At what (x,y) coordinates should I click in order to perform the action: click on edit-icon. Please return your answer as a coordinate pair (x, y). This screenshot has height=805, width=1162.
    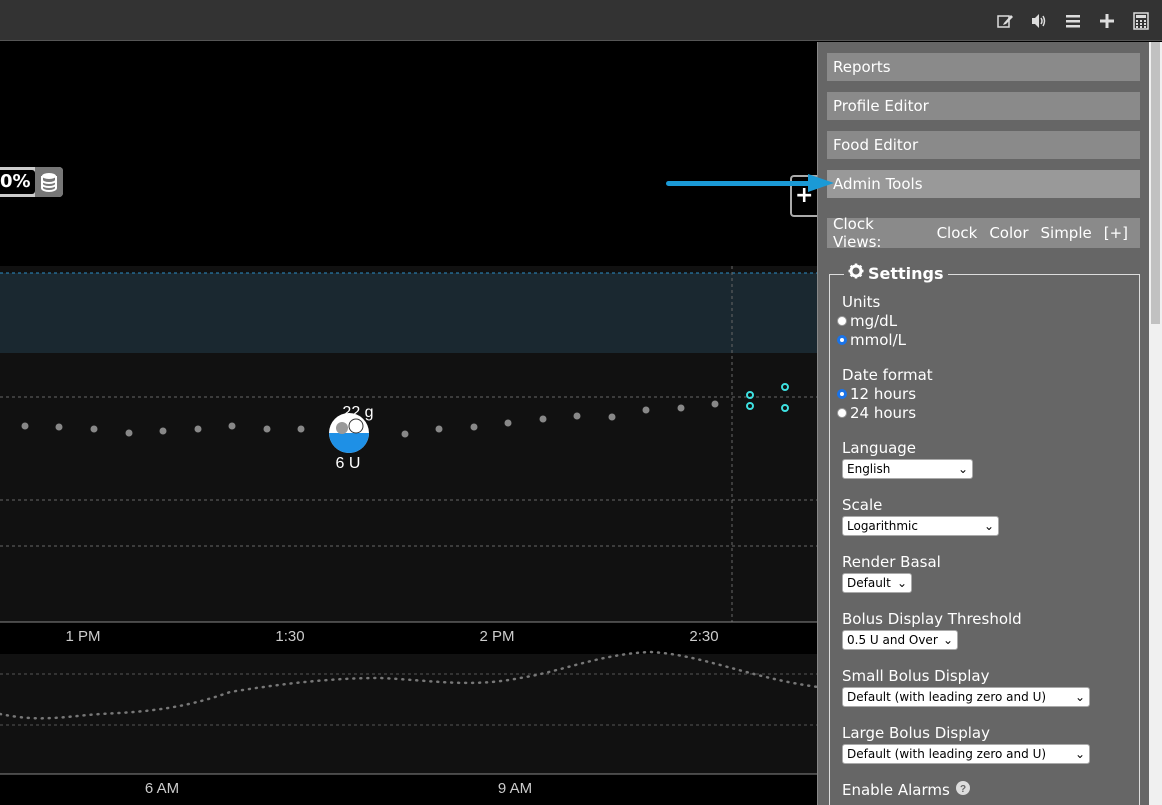
    Looking at the image, I should click on (1005, 21).